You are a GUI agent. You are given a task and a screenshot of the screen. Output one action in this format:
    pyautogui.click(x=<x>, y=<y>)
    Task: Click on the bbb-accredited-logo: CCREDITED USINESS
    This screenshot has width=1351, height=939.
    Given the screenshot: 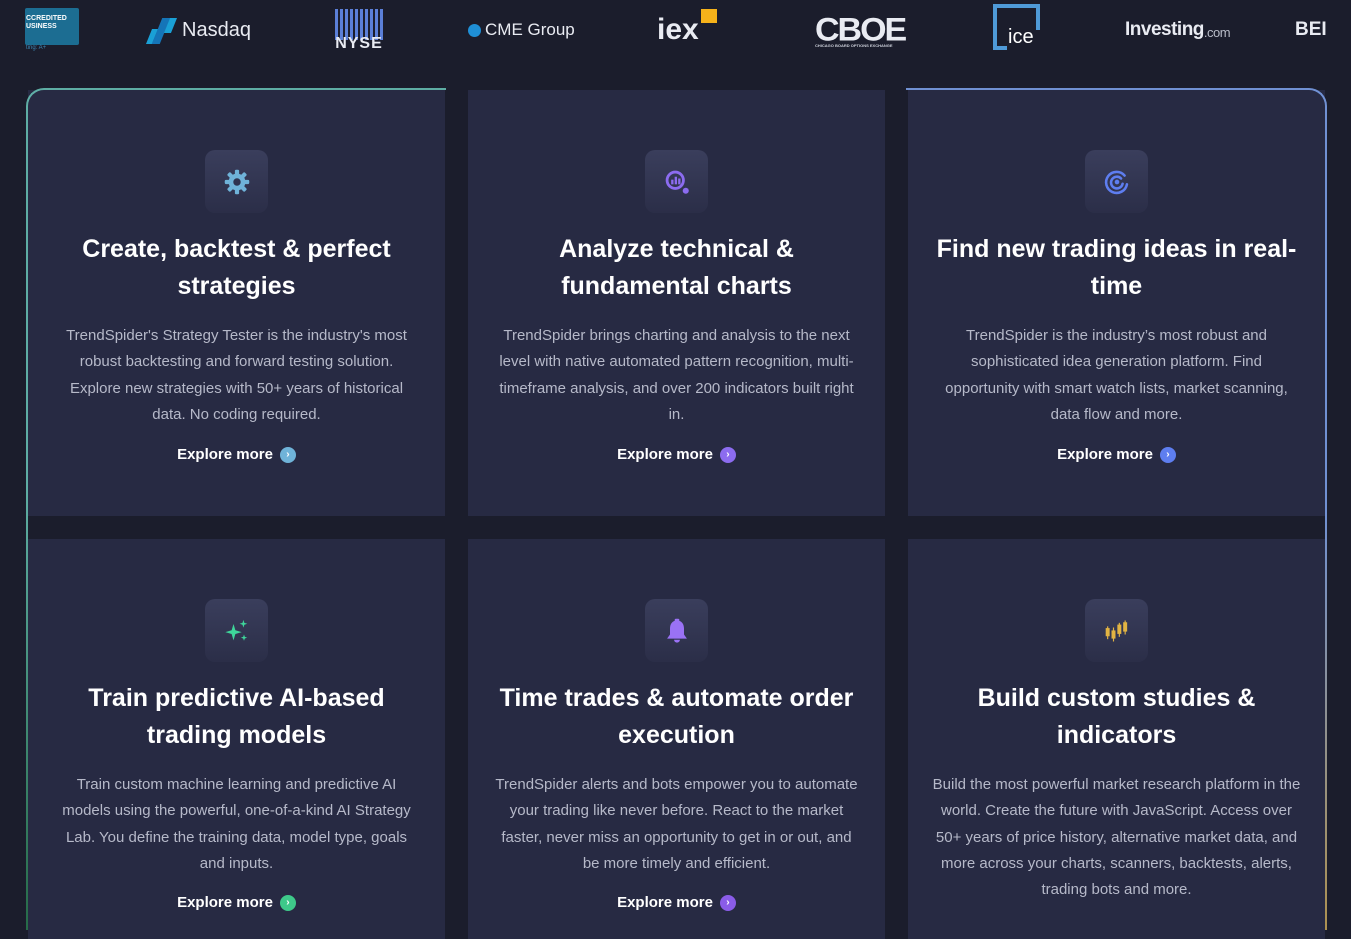 What is the action you would take?
    pyautogui.click(x=52, y=26)
    